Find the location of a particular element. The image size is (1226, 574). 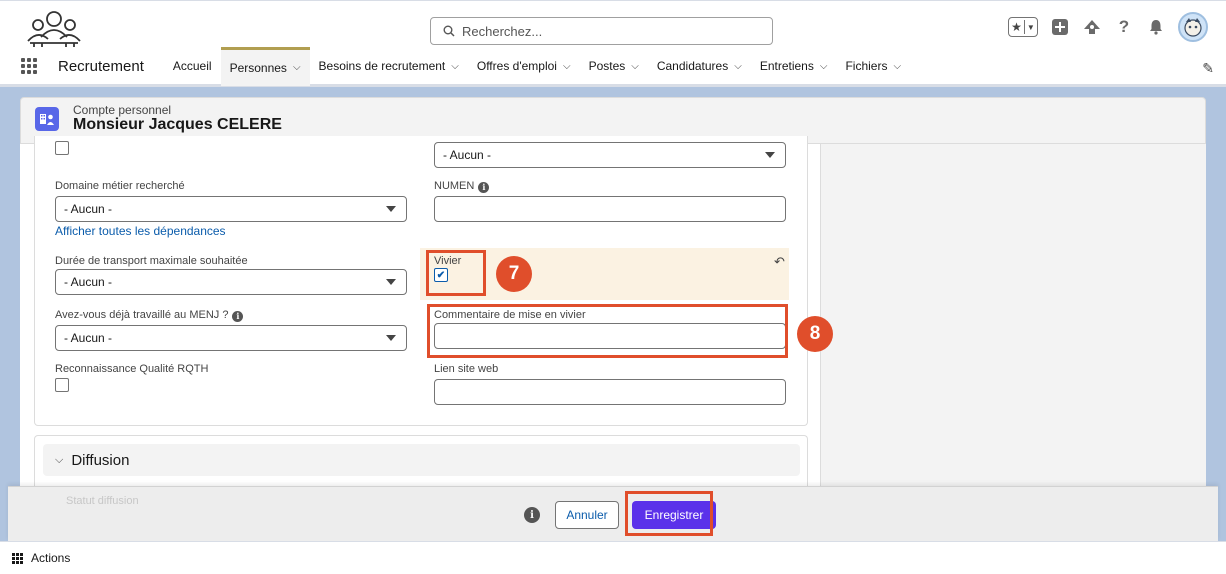

app-name: Recrutement is located at coordinates (101, 66).